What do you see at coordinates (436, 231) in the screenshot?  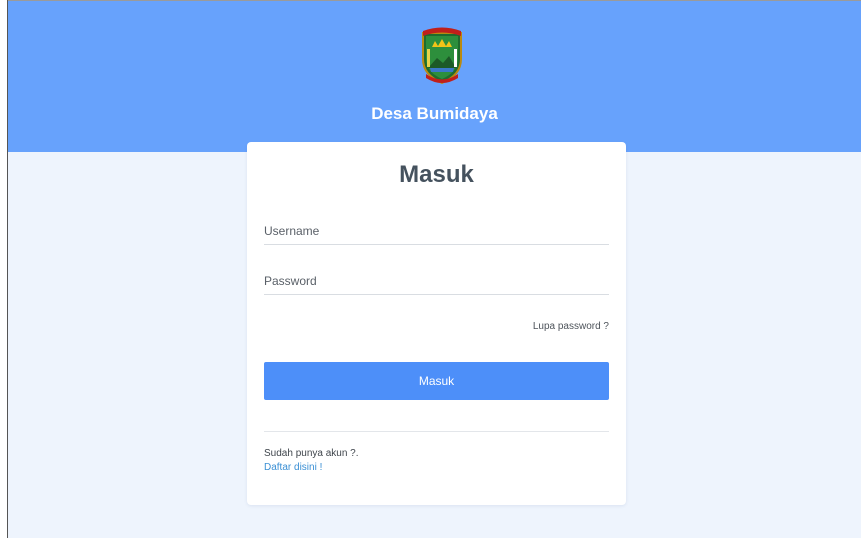 I see `username-input` at bounding box center [436, 231].